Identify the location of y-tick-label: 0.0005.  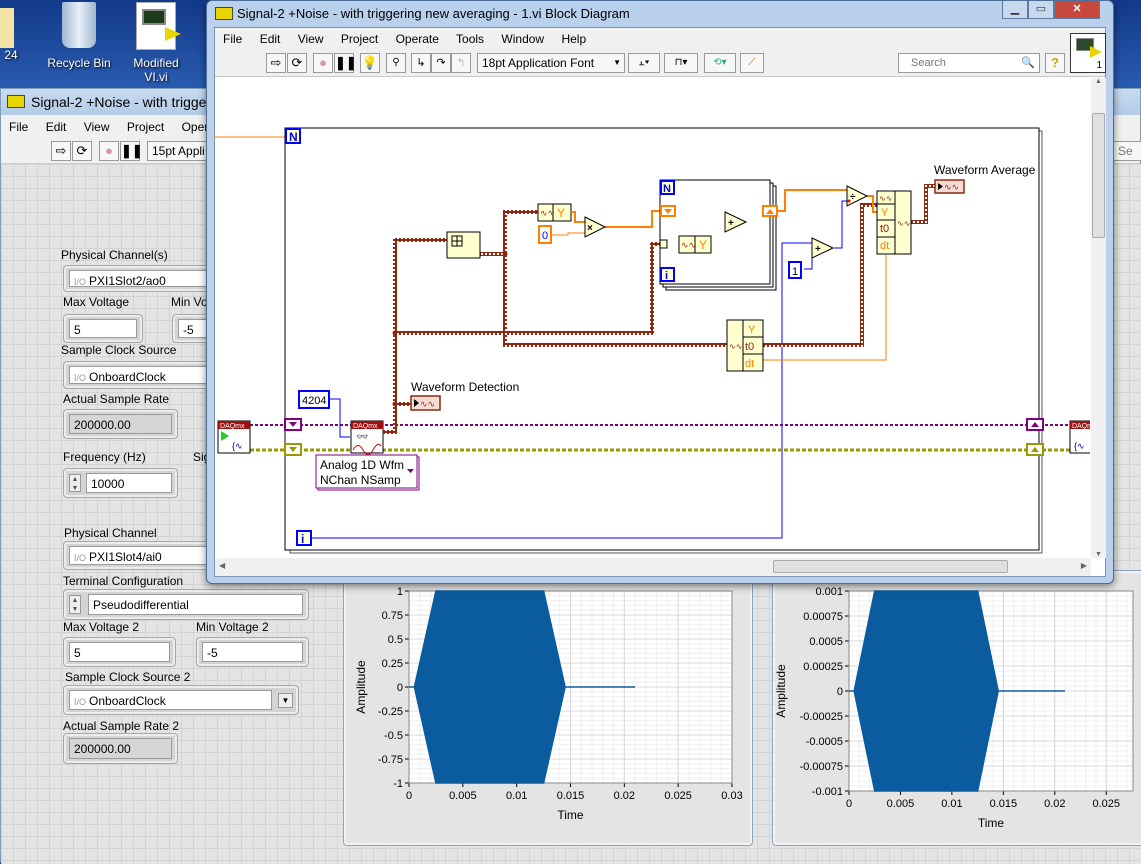
(826, 642).